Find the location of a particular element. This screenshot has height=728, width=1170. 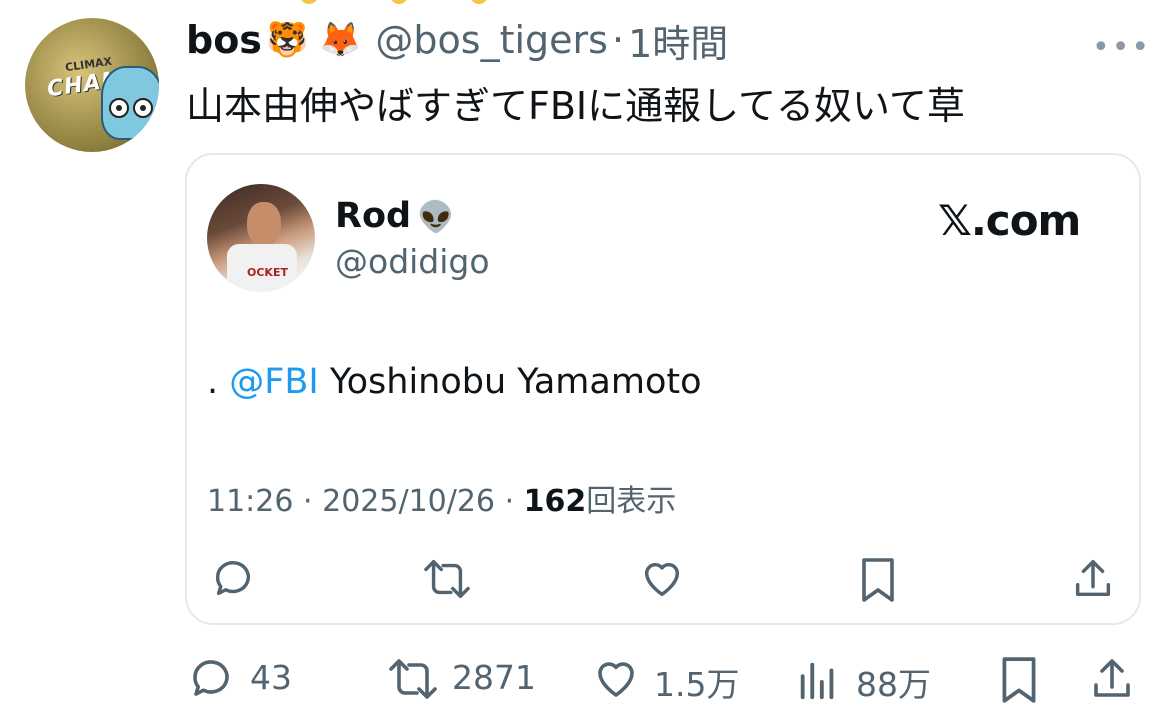

quoted-tweet-meta: 11:26 · 2025/10/26 · 162回表示 is located at coordinates (441, 498).